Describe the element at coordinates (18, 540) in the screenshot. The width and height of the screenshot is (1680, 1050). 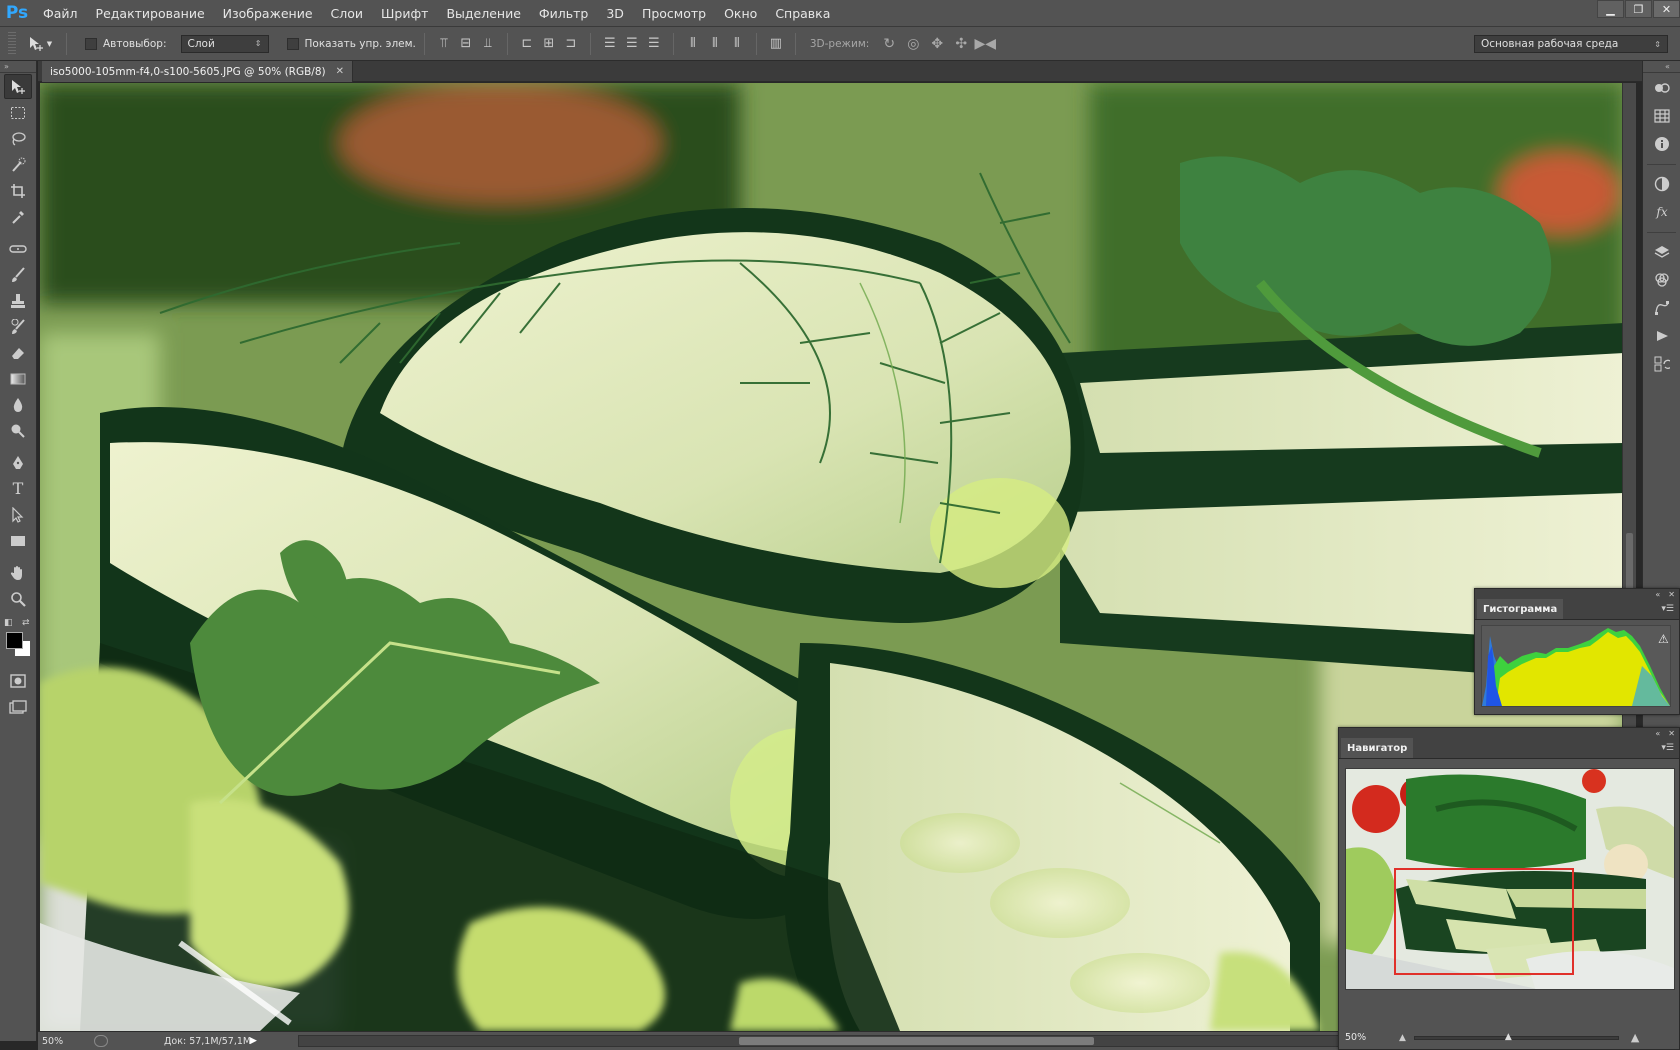
I see `rectangle-tool-icon` at that location.